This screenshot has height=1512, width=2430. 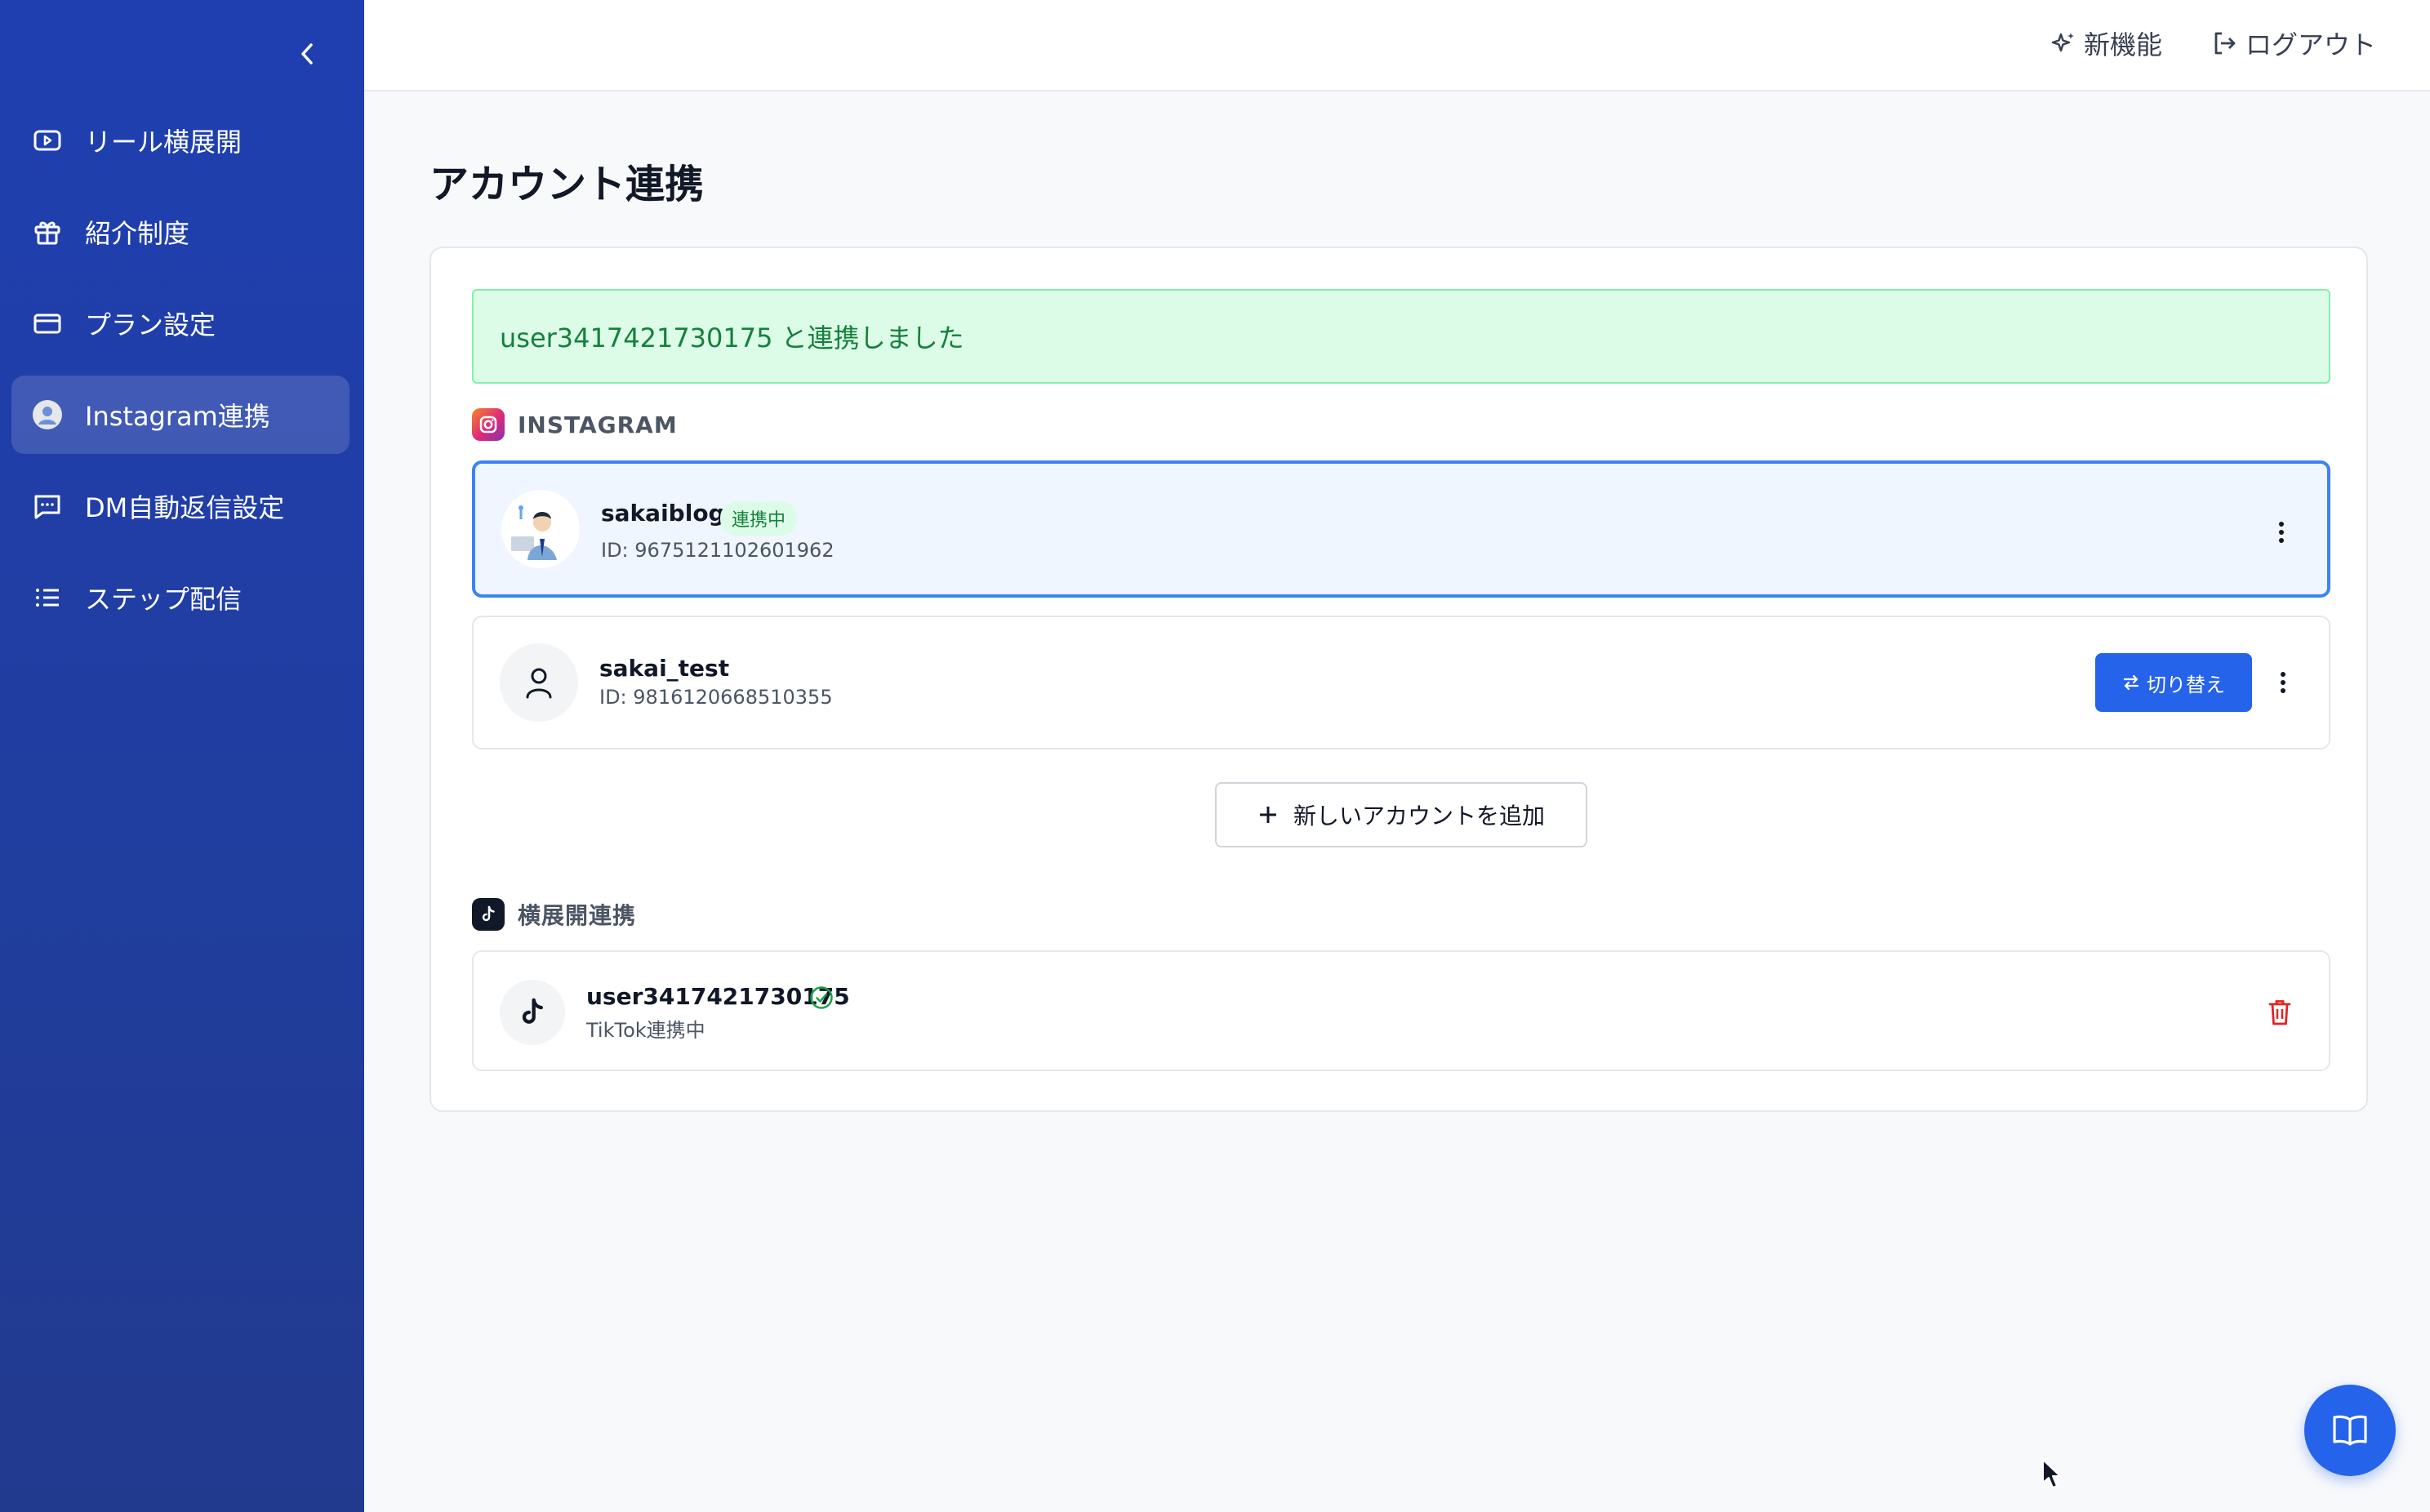 I want to click on add-account-label: 新しいアカウントを追加, so click(x=1419, y=816).